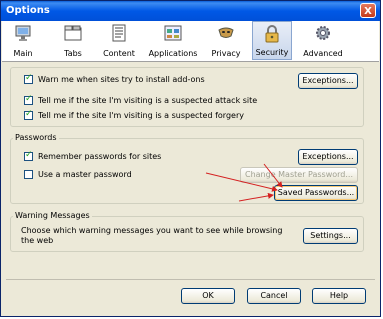  What do you see at coordinates (208, 296) in the screenshot?
I see `ok-button: OK` at bounding box center [208, 296].